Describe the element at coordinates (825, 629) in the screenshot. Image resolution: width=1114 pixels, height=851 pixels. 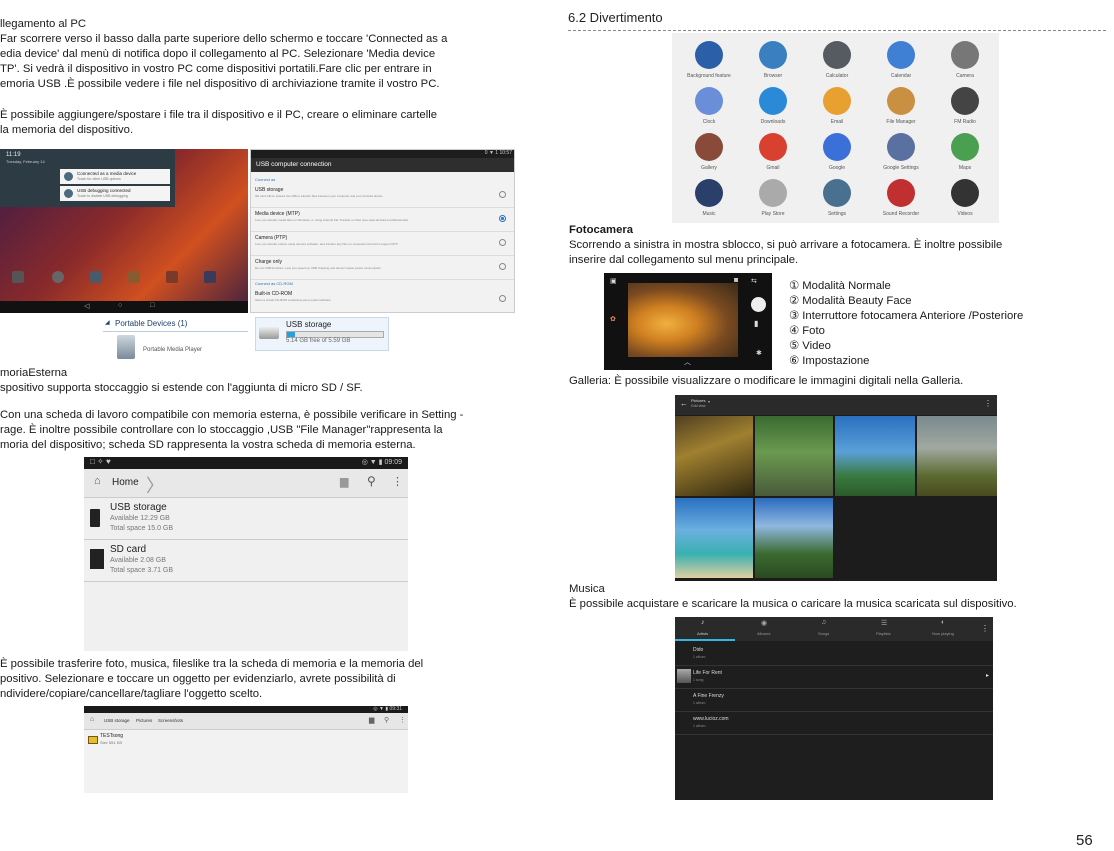
I see `tab-songs: ♫ Songs` at that location.